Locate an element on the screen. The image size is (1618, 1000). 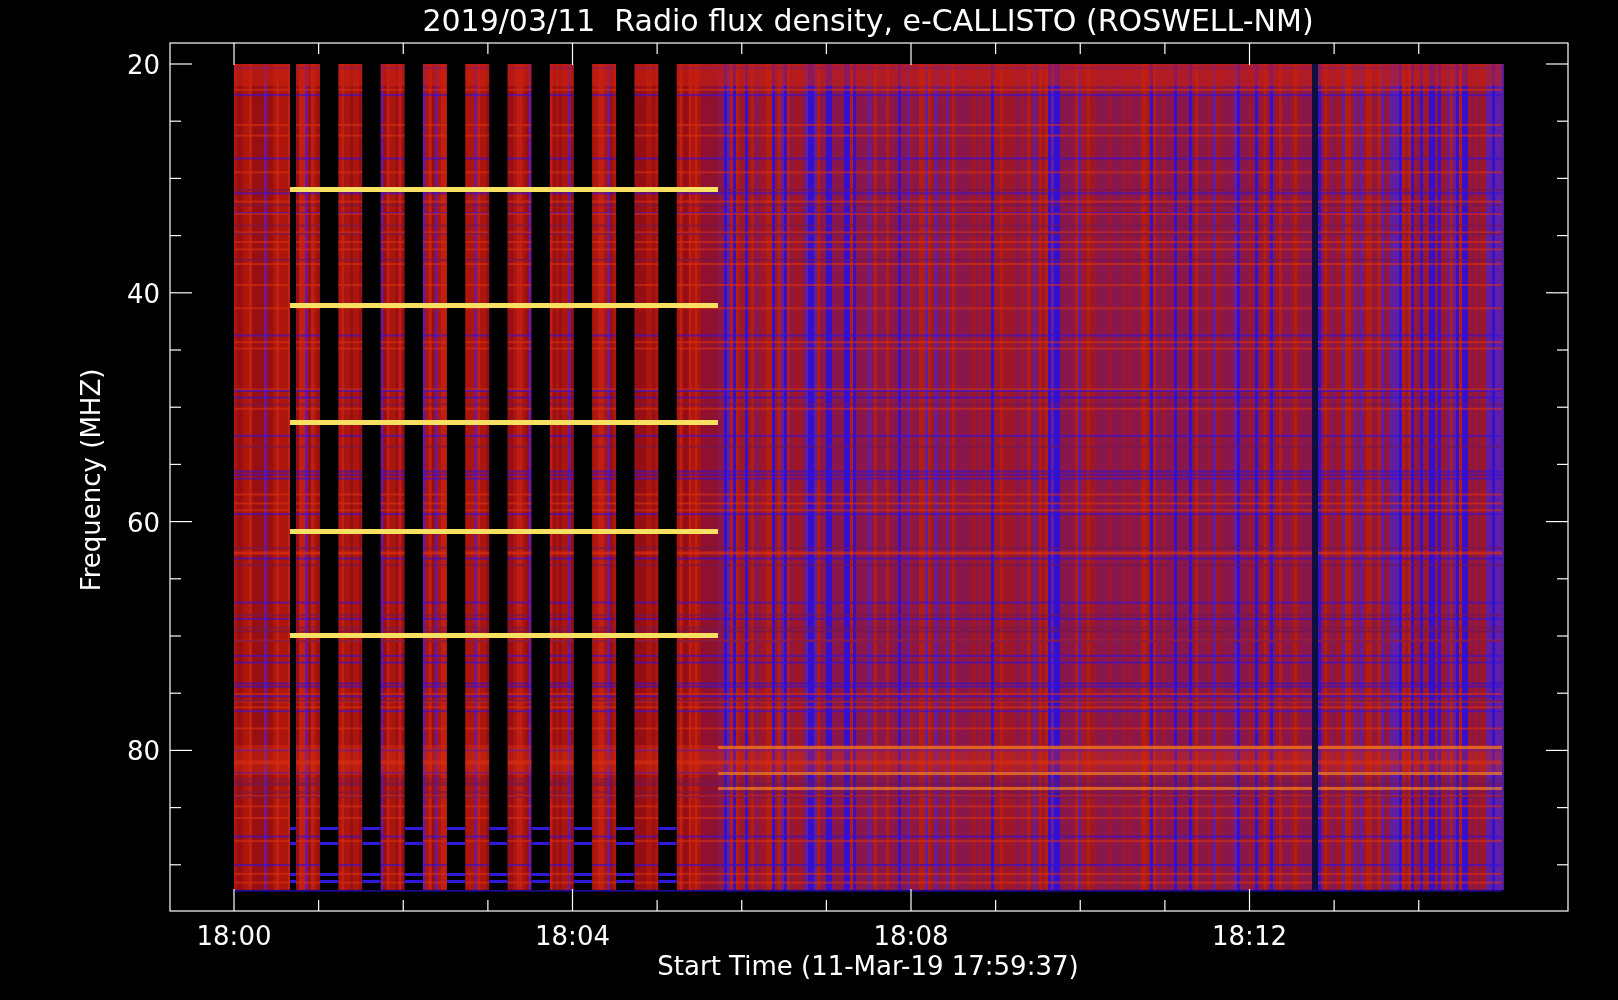
y-tick-label: 60 is located at coordinates (143, 522).